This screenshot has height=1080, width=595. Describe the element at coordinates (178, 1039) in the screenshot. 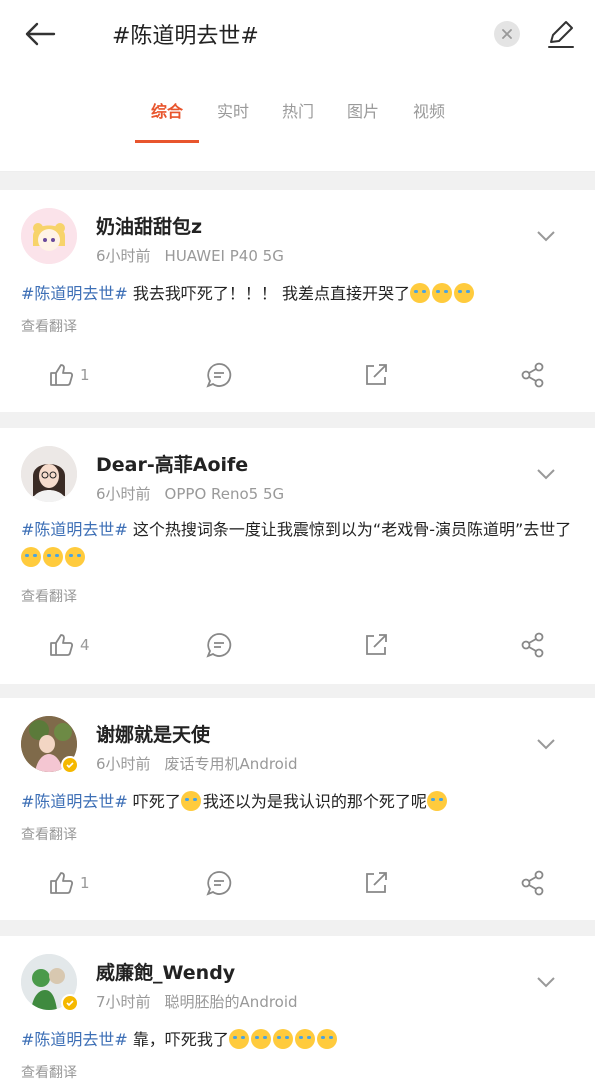

I see `post-text: 靠，吓死我了` at that location.